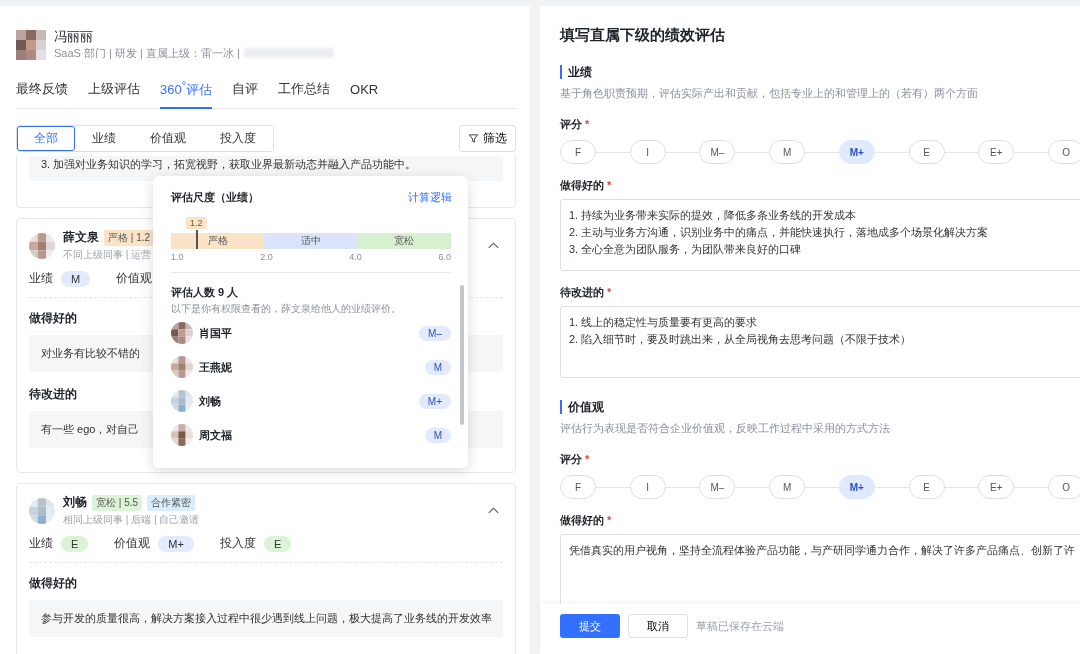  I want to click on filter-tab: 全部, so click(46, 139).